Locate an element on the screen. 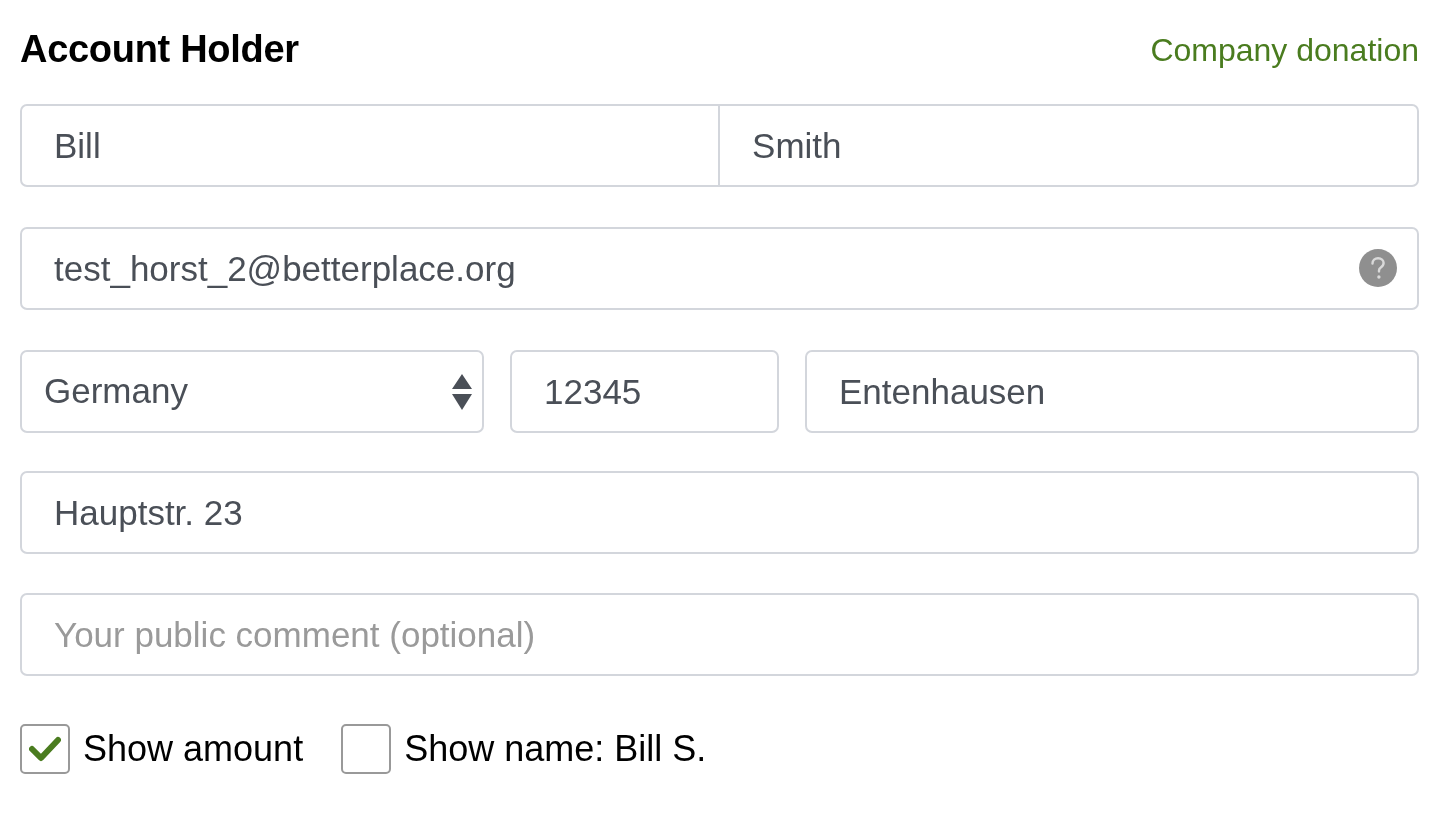 The height and width of the screenshot is (828, 1454). help-icon is located at coordinates (1378, 268).